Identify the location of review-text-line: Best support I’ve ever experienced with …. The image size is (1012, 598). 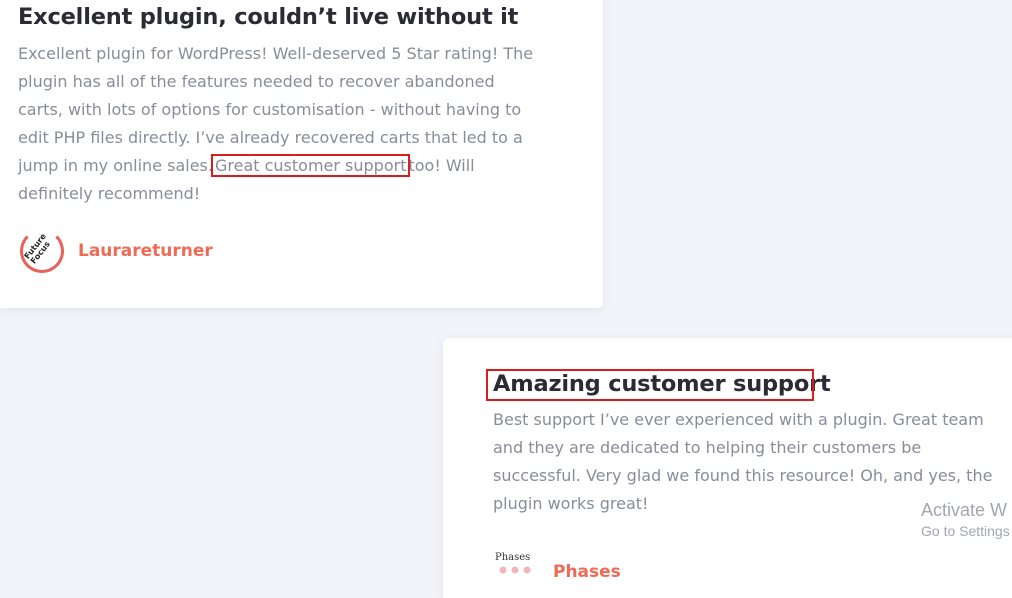
(738, 419).